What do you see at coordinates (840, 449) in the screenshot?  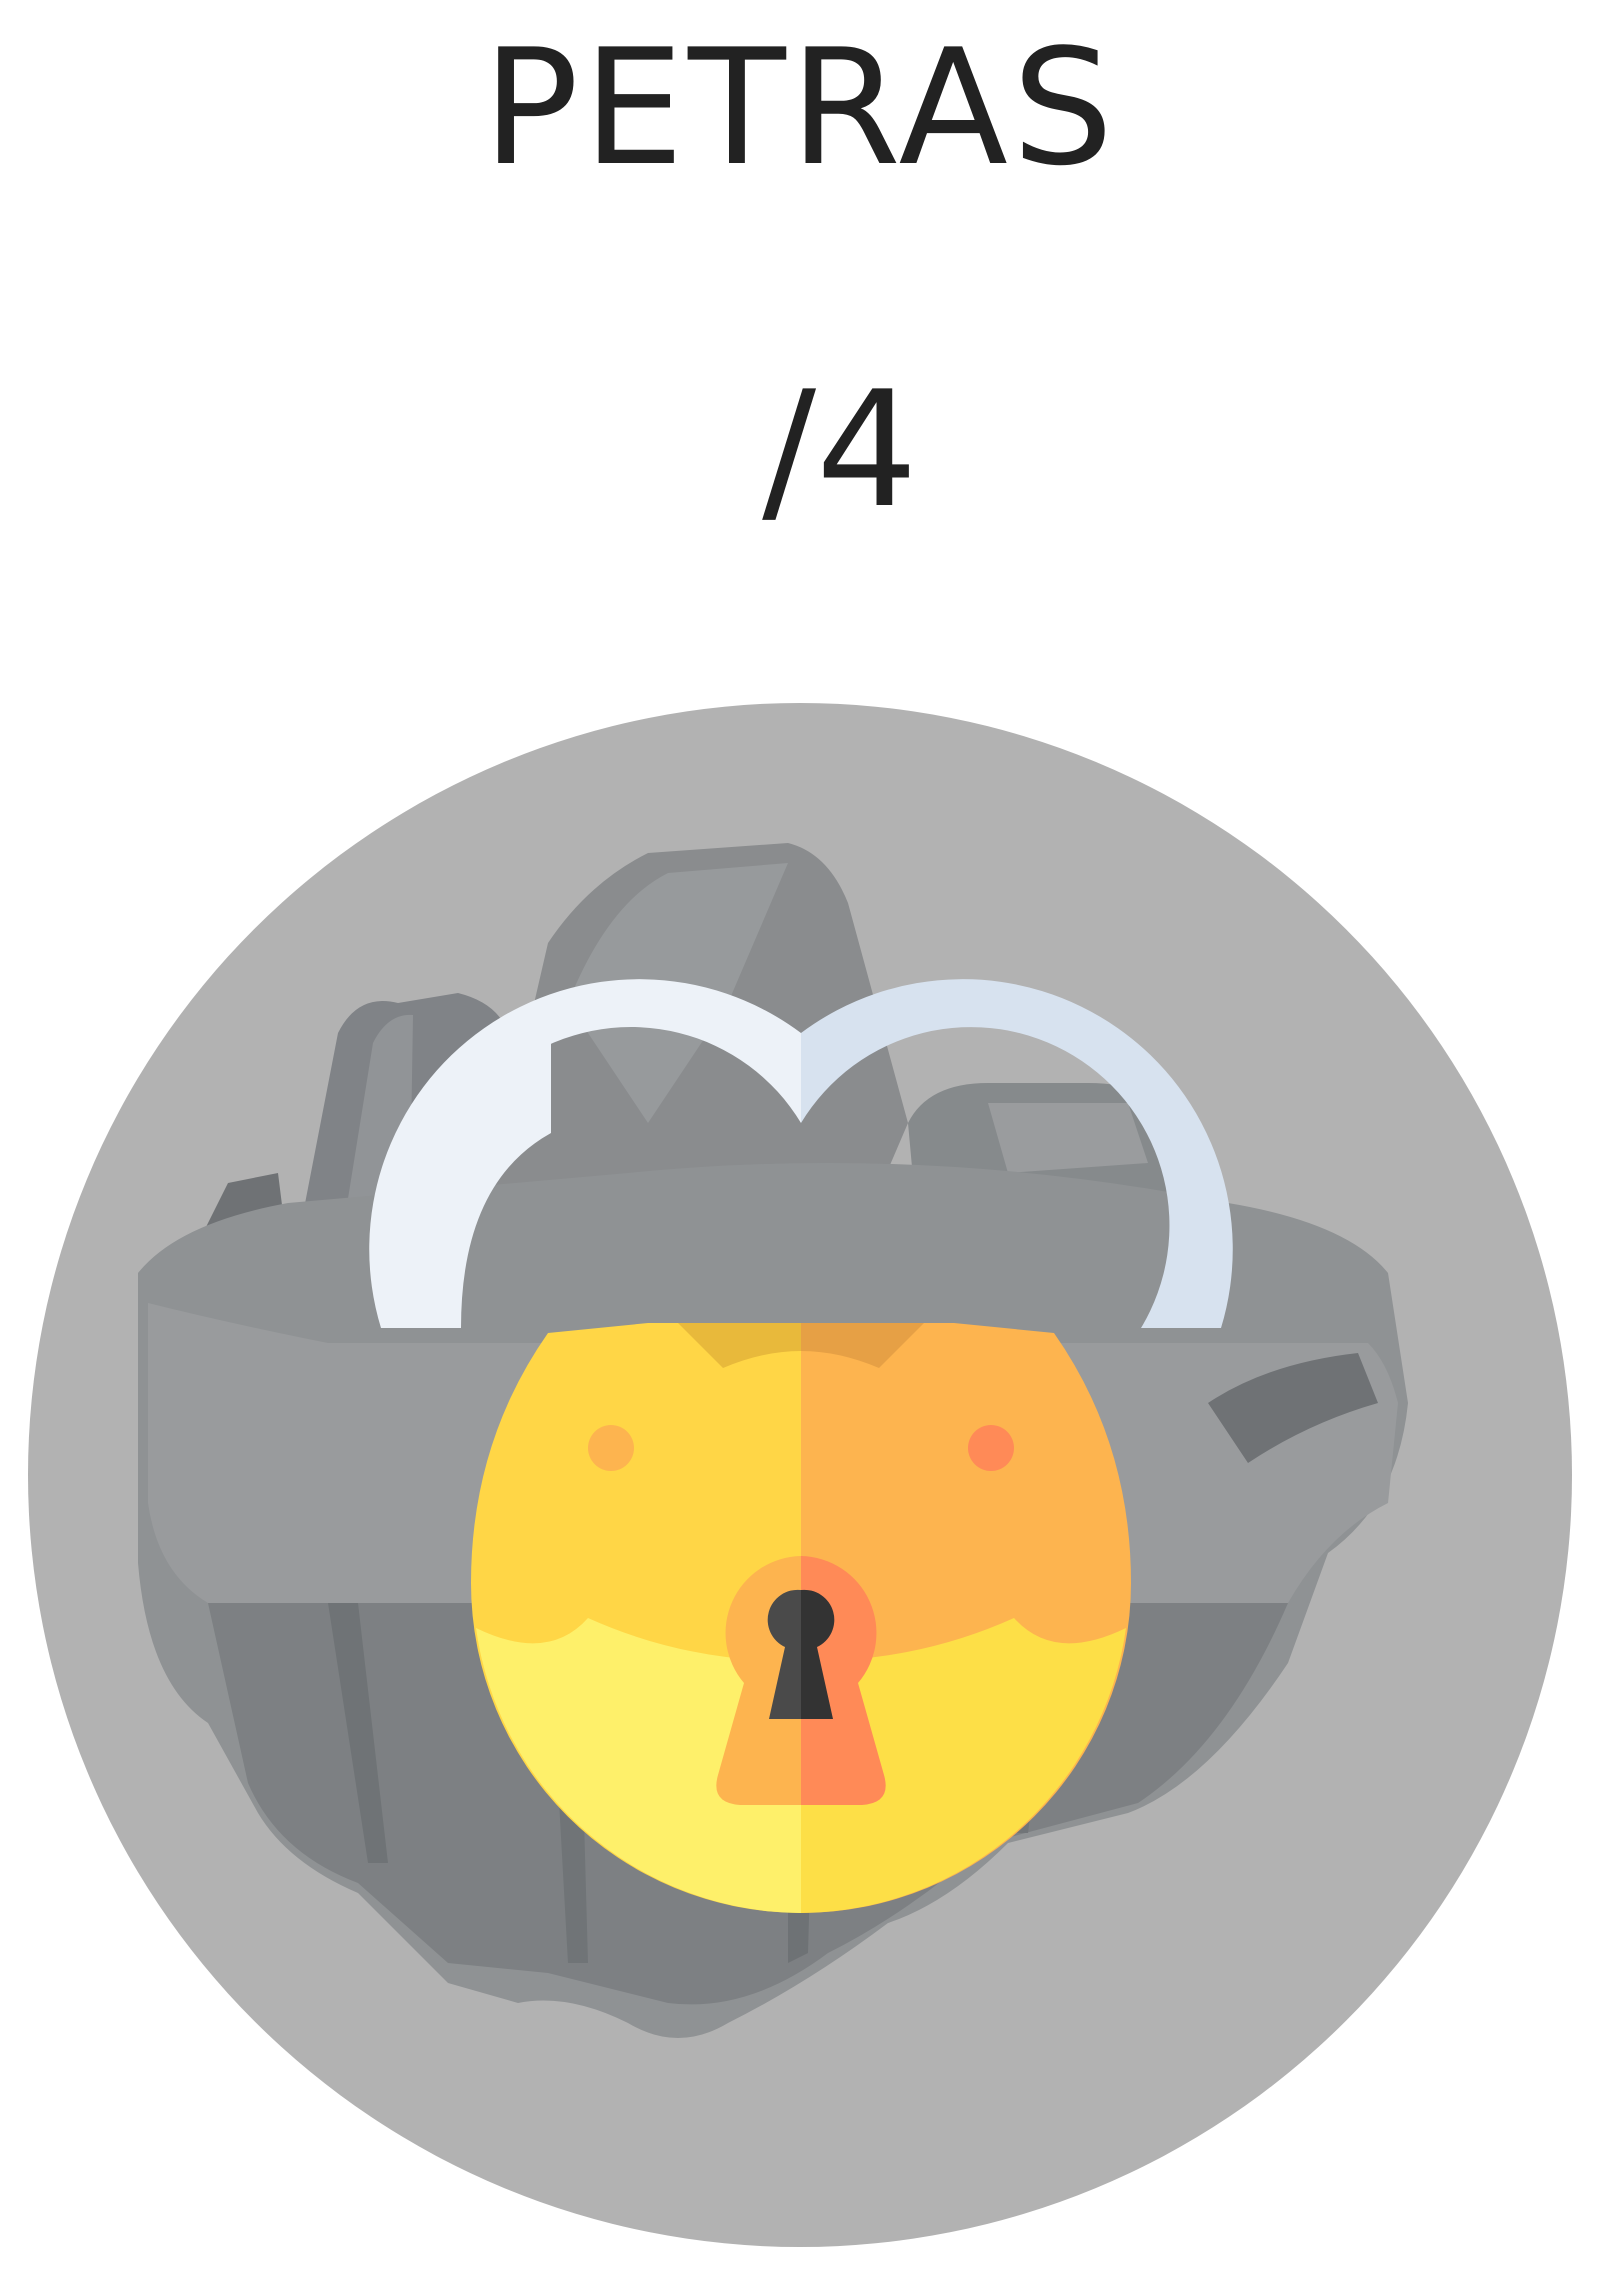 I see `total-count: /4` at bounding box center [840, 449].